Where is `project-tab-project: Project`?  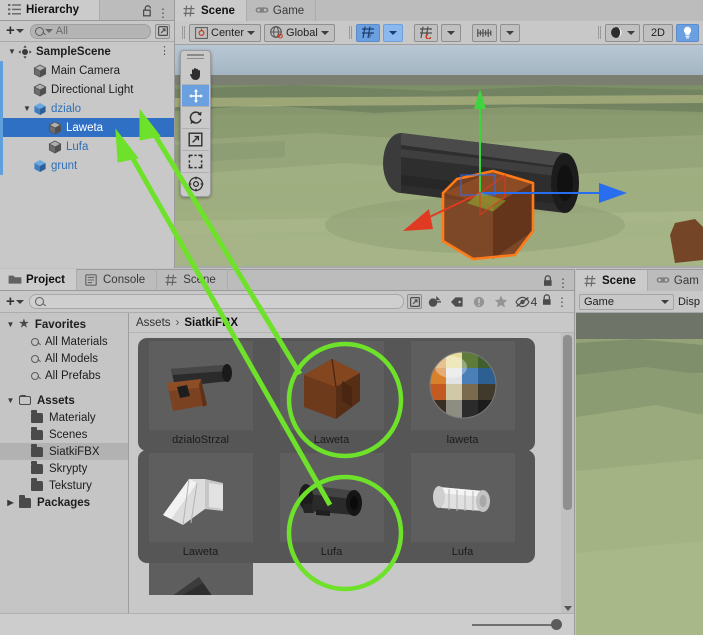
project-tab-project: Project is located at coordinates (38, 279).